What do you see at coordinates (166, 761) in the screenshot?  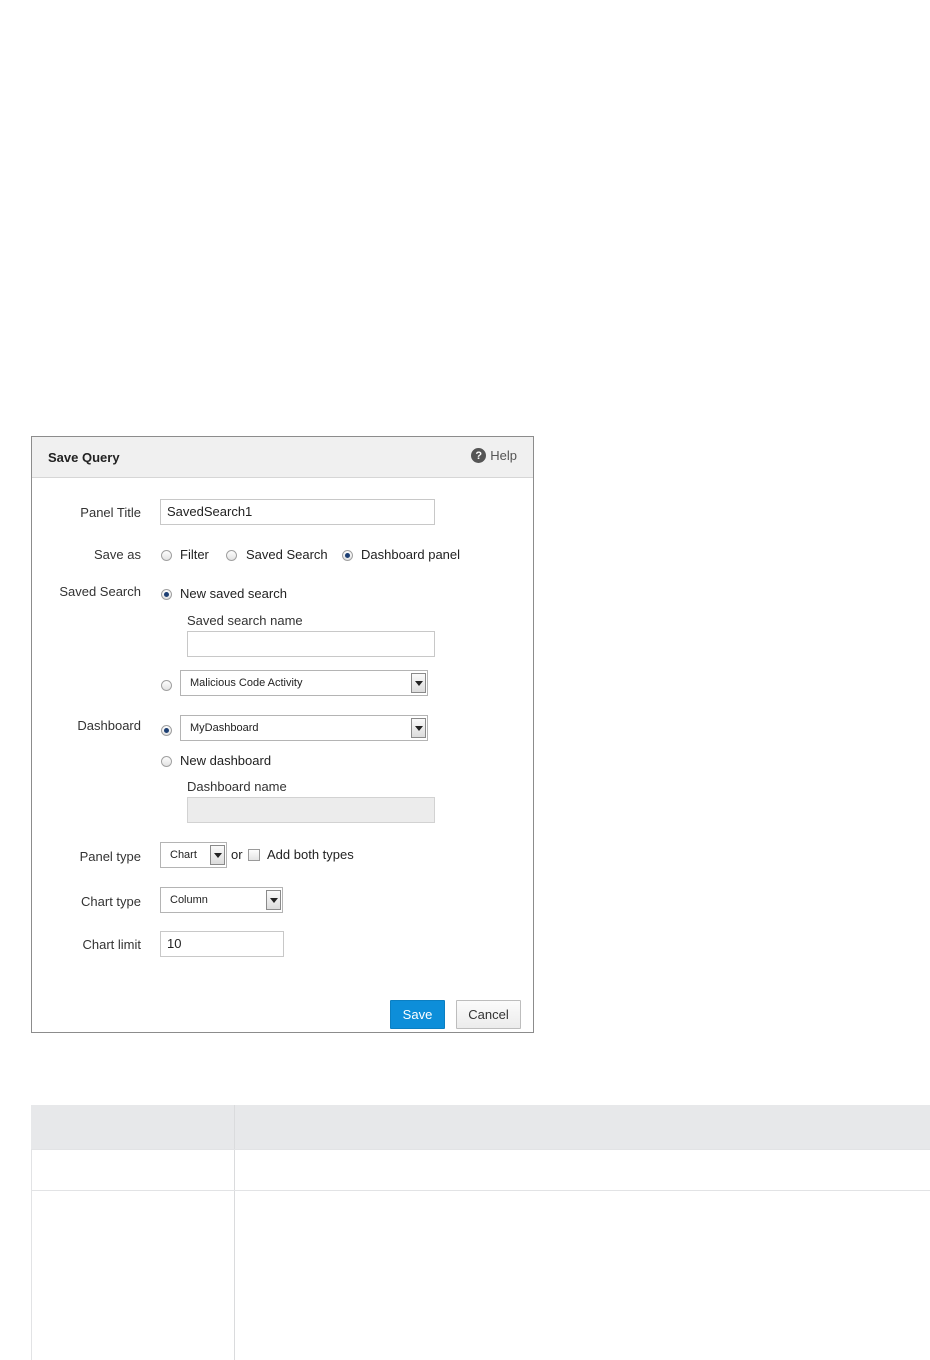 I see `new-dashboard-radio` at bounding box center [166, 761].